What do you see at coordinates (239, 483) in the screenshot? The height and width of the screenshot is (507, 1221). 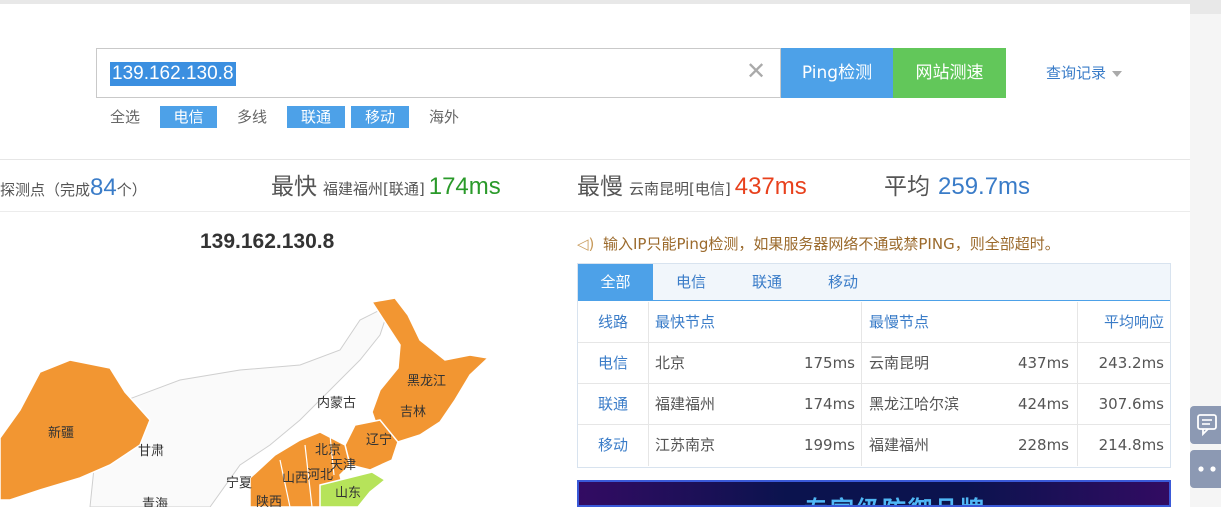 I see `map-label-ningxia: 宁夏` at bounding box center [239, 483].